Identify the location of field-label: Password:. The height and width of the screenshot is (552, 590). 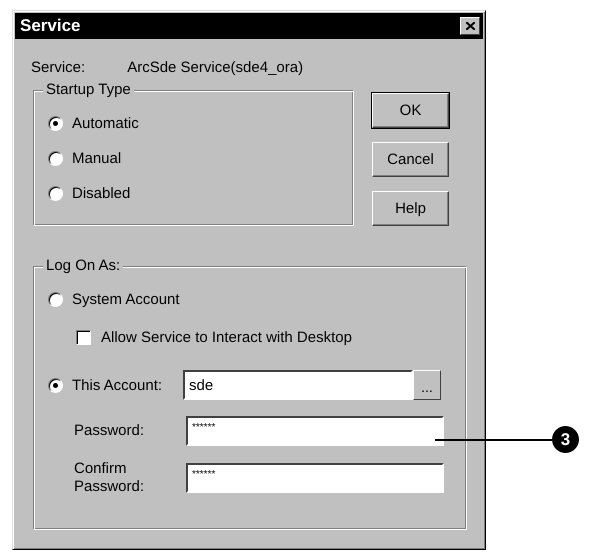
(110, 431).